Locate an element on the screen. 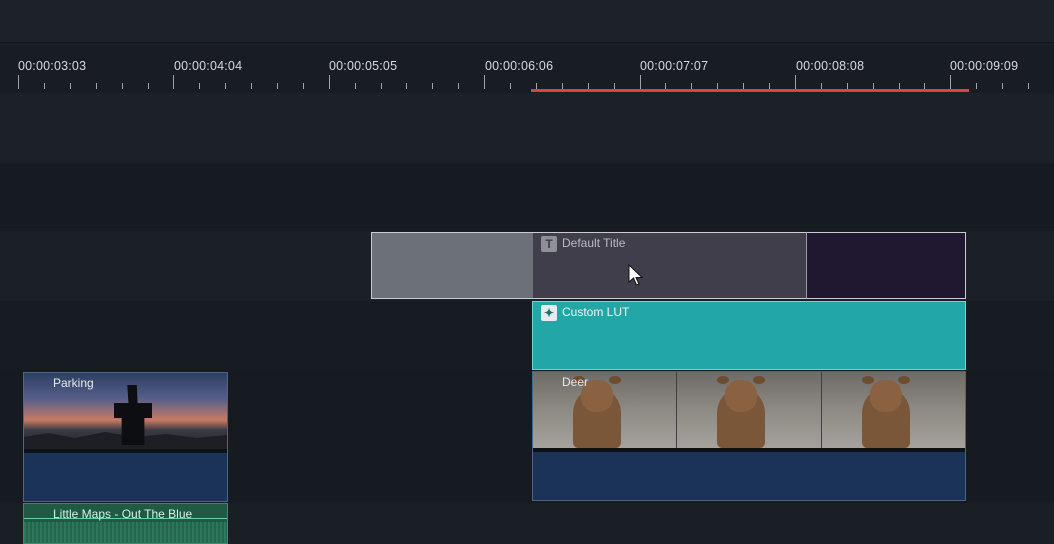 Image resolution: width=1054 pixels, height=544 pixels. lut-effect-clip: ✦ Custom LUT is located at coordinates (749, 335).